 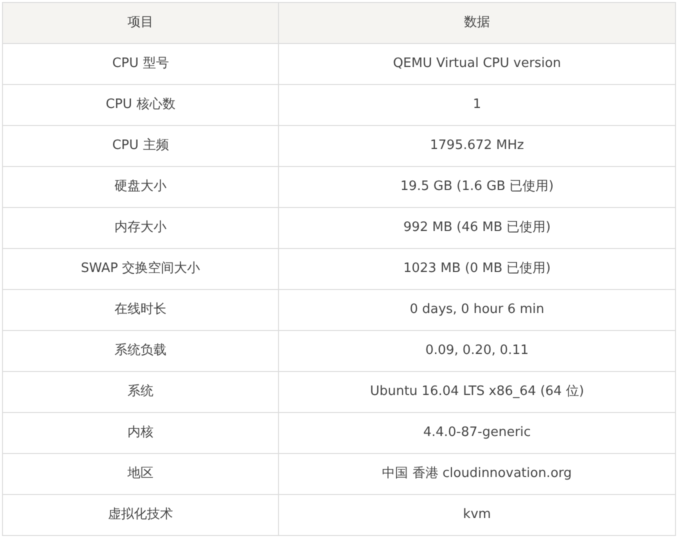 I want to click on table-cell: 1, so click(x=477, y=105).